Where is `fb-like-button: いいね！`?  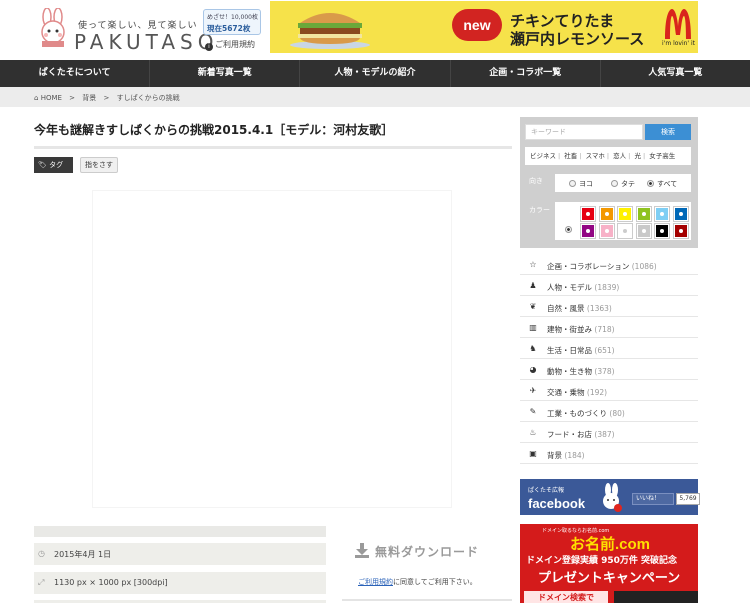 fb-like-button: いいね！ is located at coordinates (653, 499).